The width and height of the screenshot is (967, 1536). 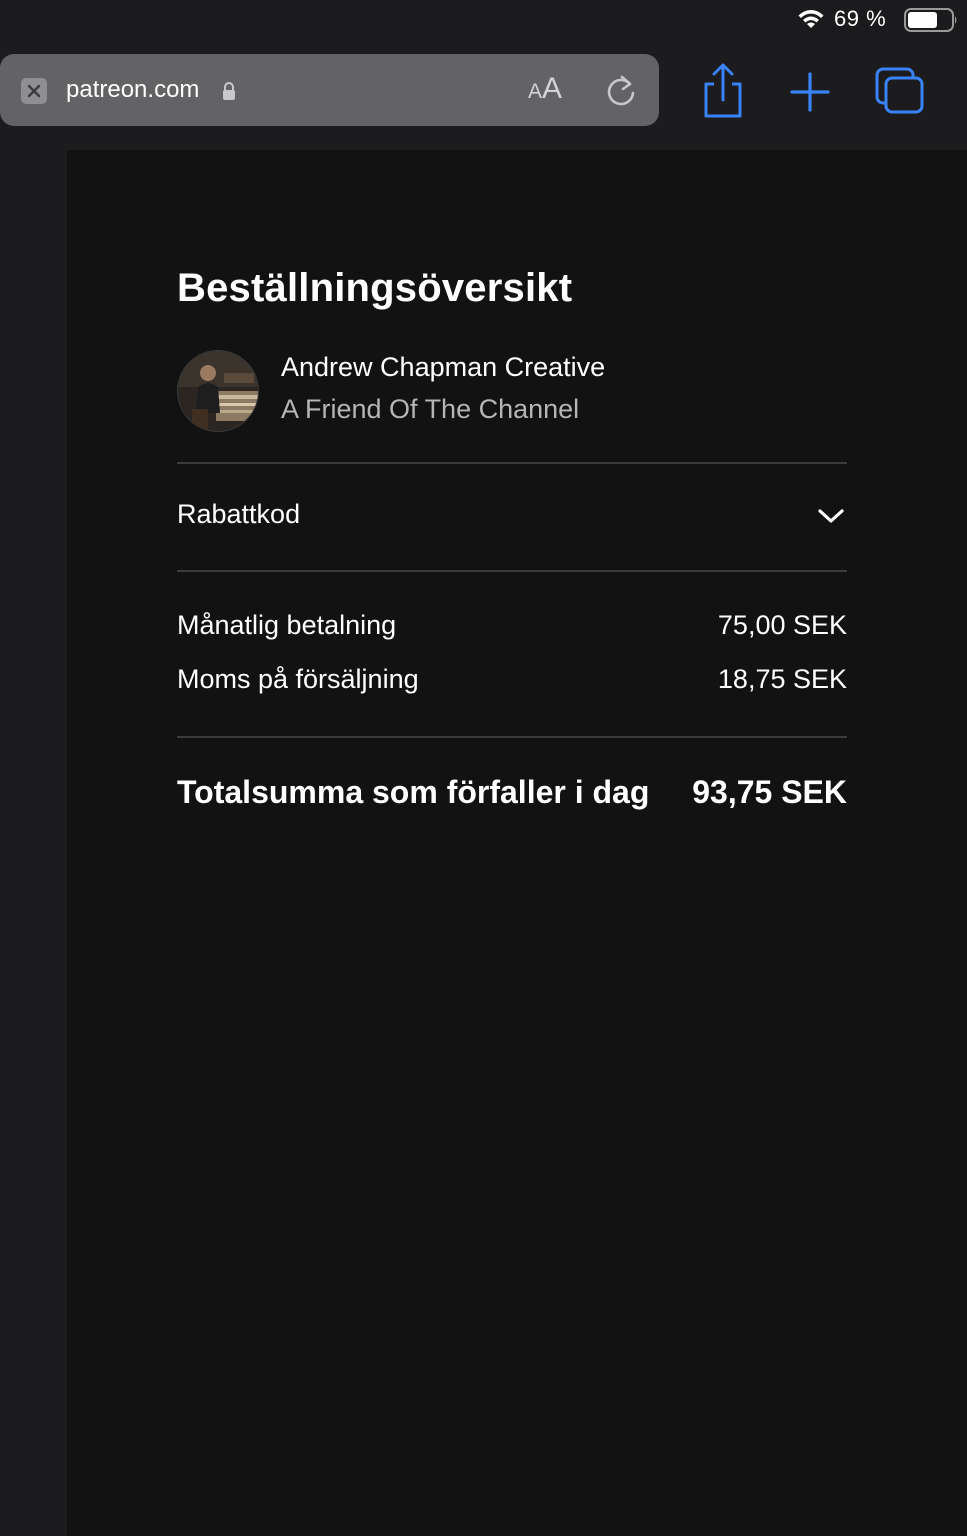 I want to click on avatar, so click(x=218, y=391).